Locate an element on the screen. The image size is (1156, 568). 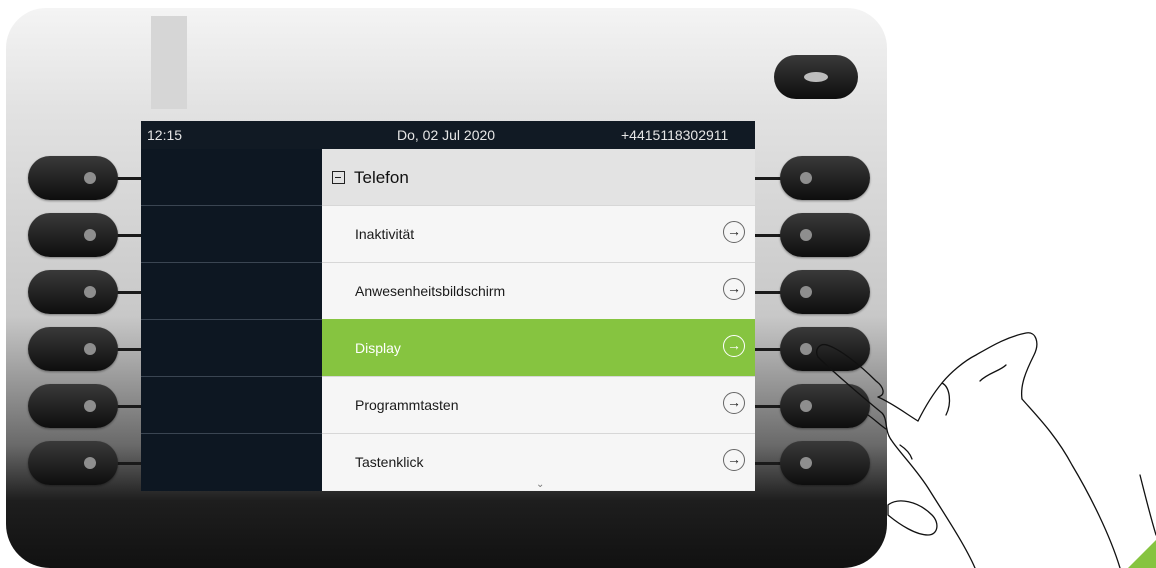
phone-handset-tab is located at coordinates (169, 62).